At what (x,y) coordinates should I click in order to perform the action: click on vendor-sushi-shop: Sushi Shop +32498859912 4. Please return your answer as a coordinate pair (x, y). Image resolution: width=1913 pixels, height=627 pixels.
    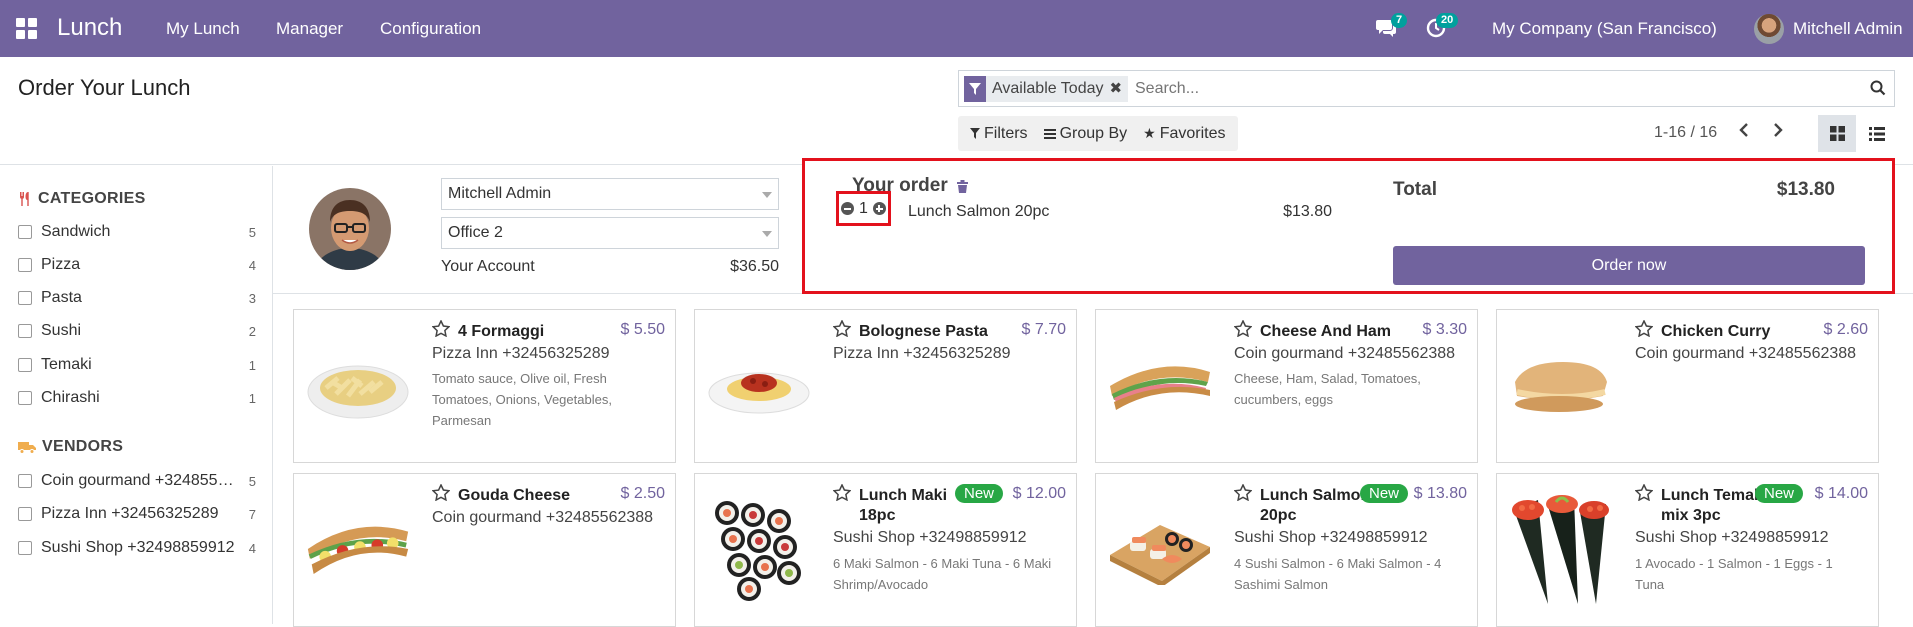
    Looking at the image, I should click on (137, 548).